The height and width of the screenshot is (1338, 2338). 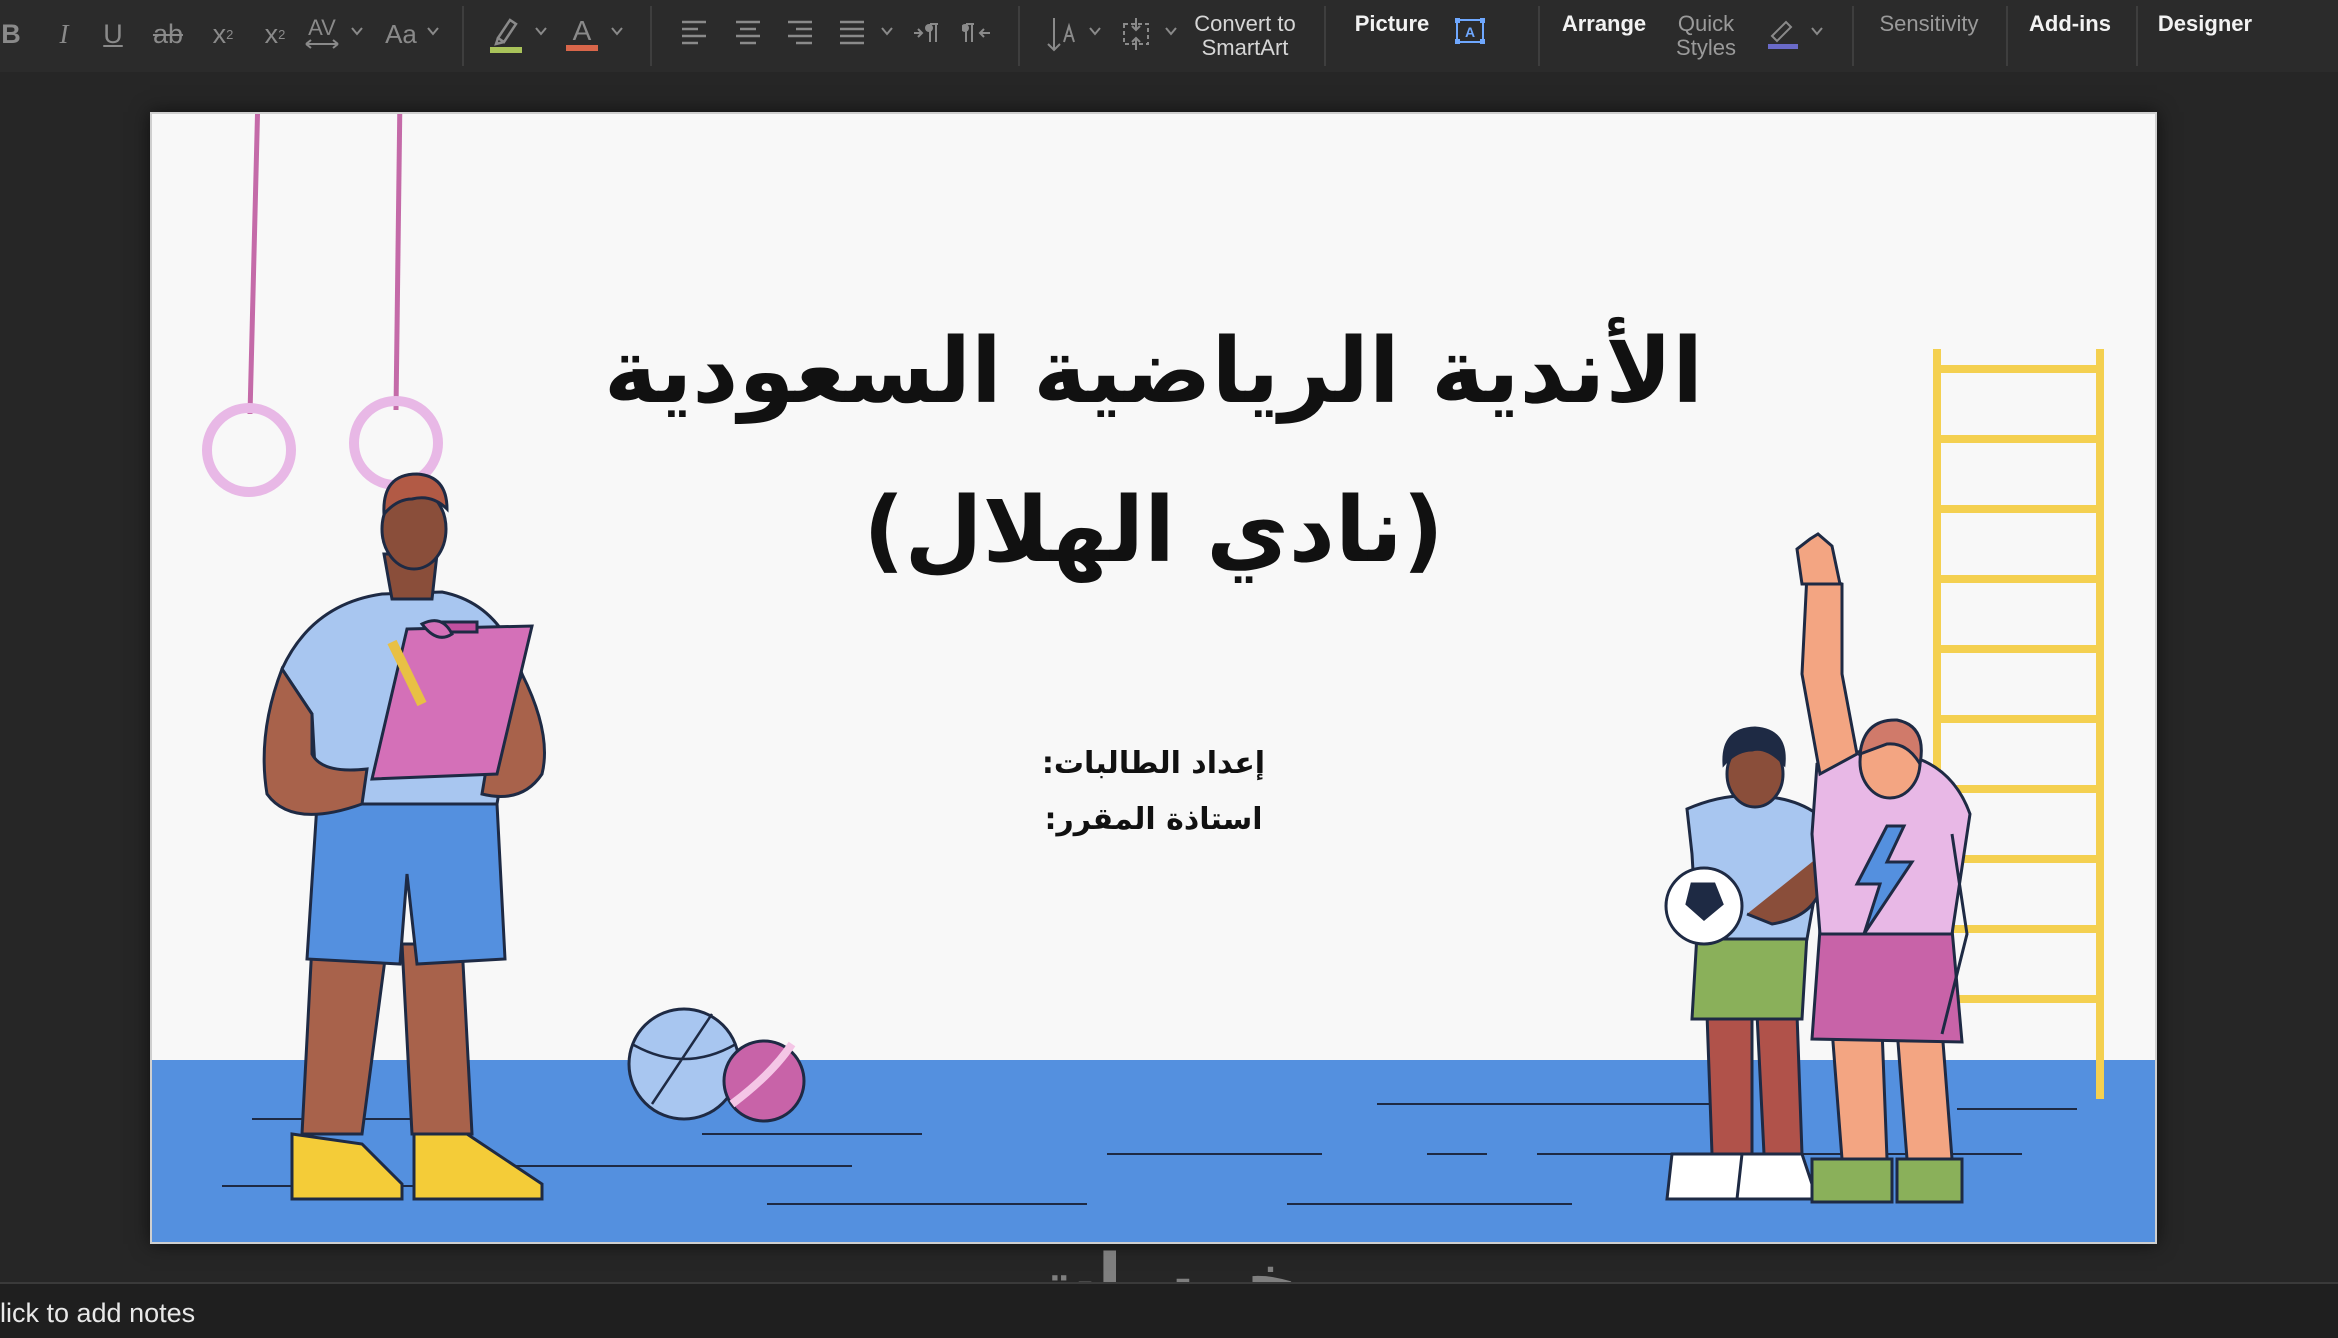 I want to click on balls, so click(x=716, y=1065).